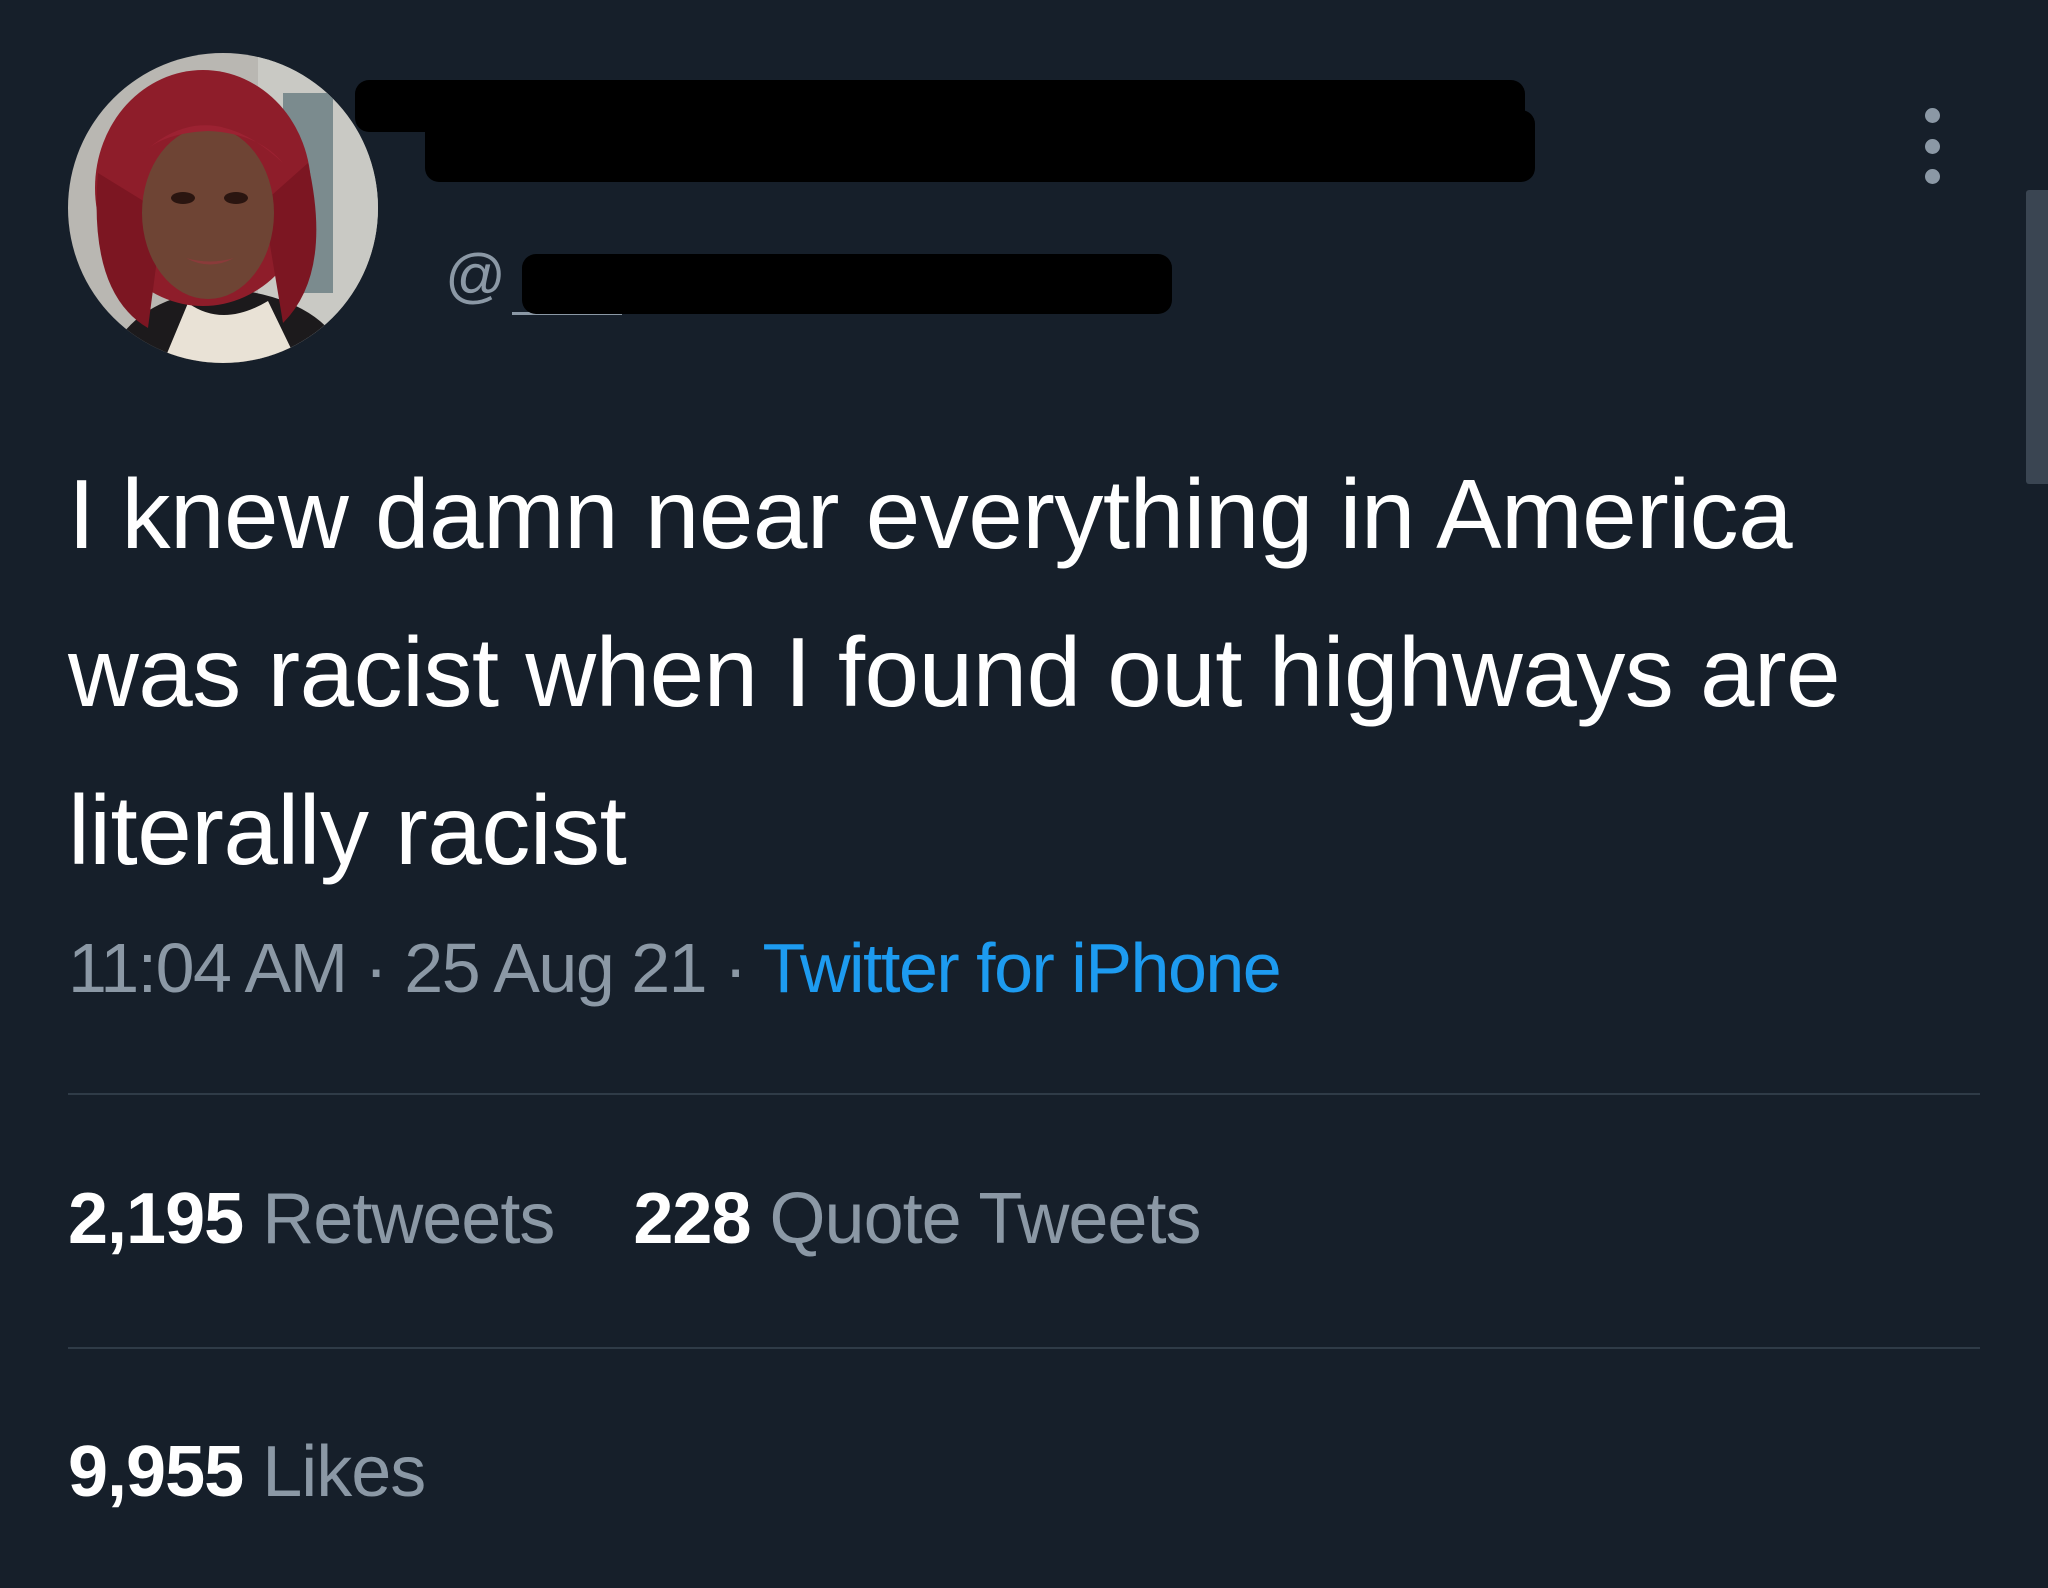 This screenshot has height=1588, width=2048. What do you see at coordinates (1022, 968) in the screenshot?
I see `tweet-source-link: Twitter for iPhone` at bounding box center [1022, 968].